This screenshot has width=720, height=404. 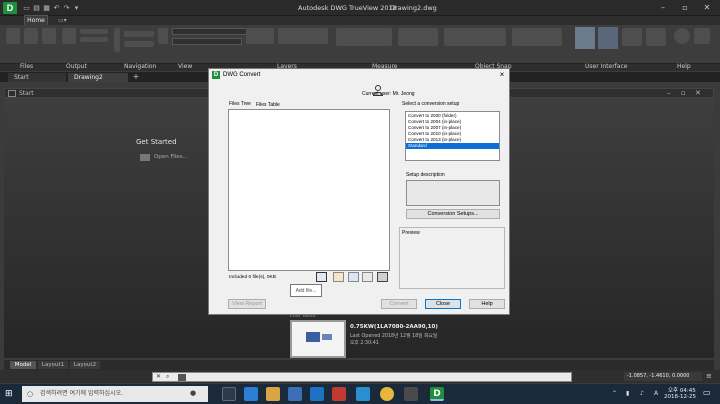 What do you see at coordinates (309, 190) in the screenshot?
I see `files-tree` at bounding box center [309, 190].